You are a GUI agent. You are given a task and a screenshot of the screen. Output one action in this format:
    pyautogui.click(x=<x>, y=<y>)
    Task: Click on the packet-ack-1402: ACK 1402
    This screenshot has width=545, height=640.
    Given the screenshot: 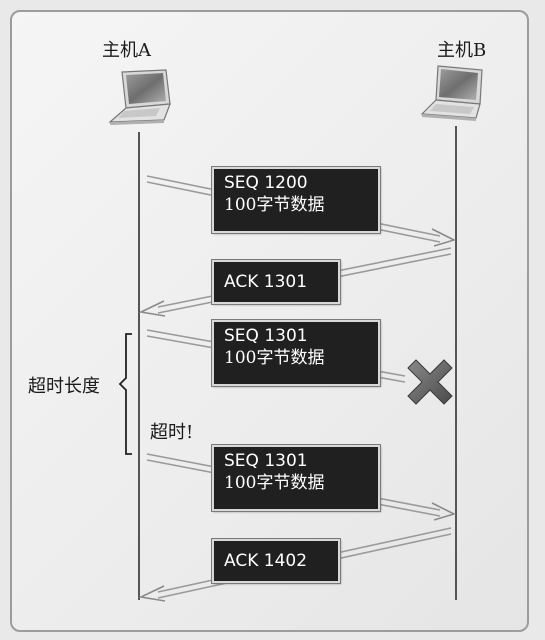 What is the action you would take?
    pyautogui.click(x=276, y=561)
    